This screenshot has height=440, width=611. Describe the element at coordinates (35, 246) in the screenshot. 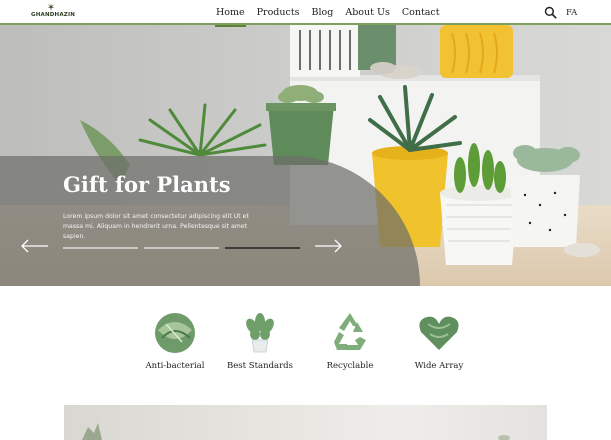

I see `arrow-left-icon` at that location.